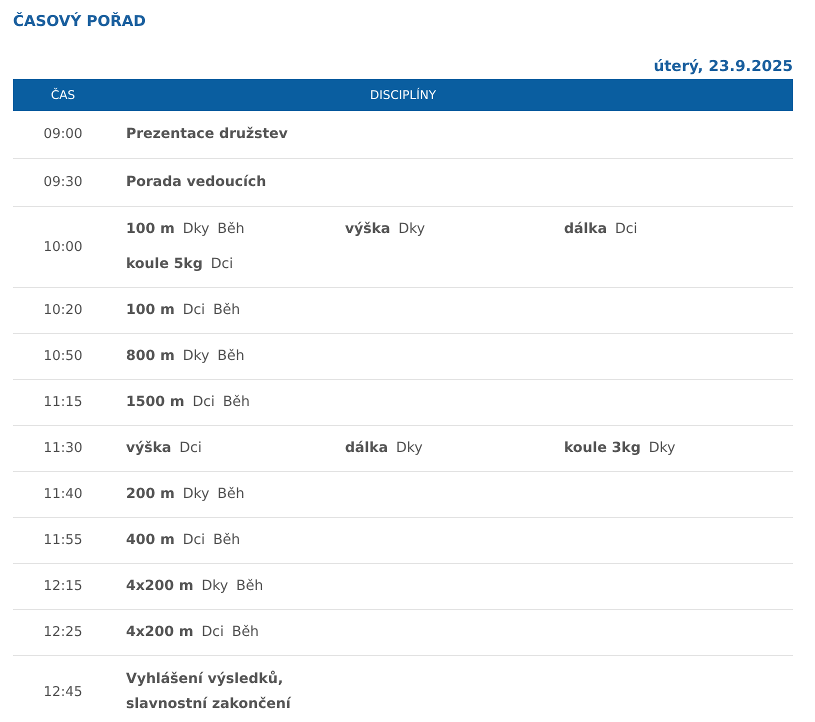 The width and height of the screenshot is (815, 722). I want to click on time-cell: 12:25, so click(63, 632).